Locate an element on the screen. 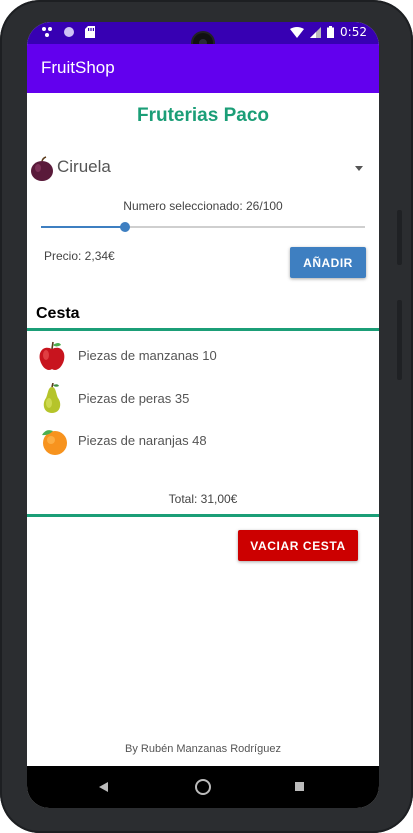 The width and height of the screenshot is (413, 833). dropdown-arrow-icon is located at coordinates (359, 168).